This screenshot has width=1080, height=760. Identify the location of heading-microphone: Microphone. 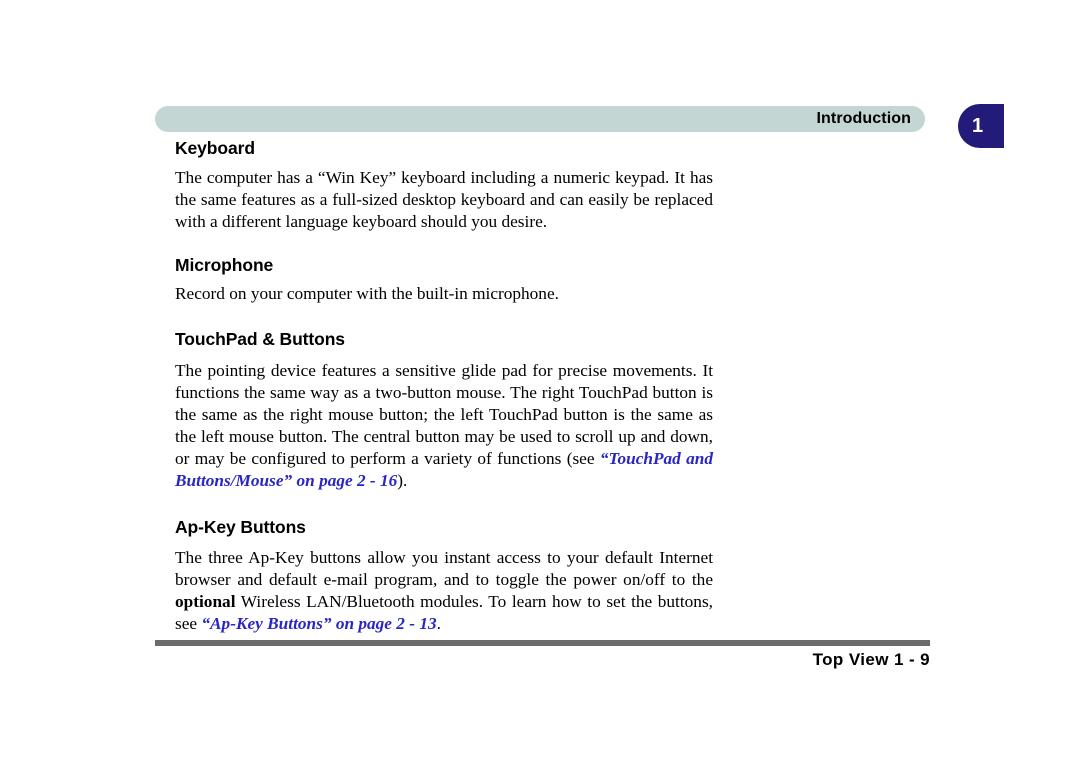
(224, 264).